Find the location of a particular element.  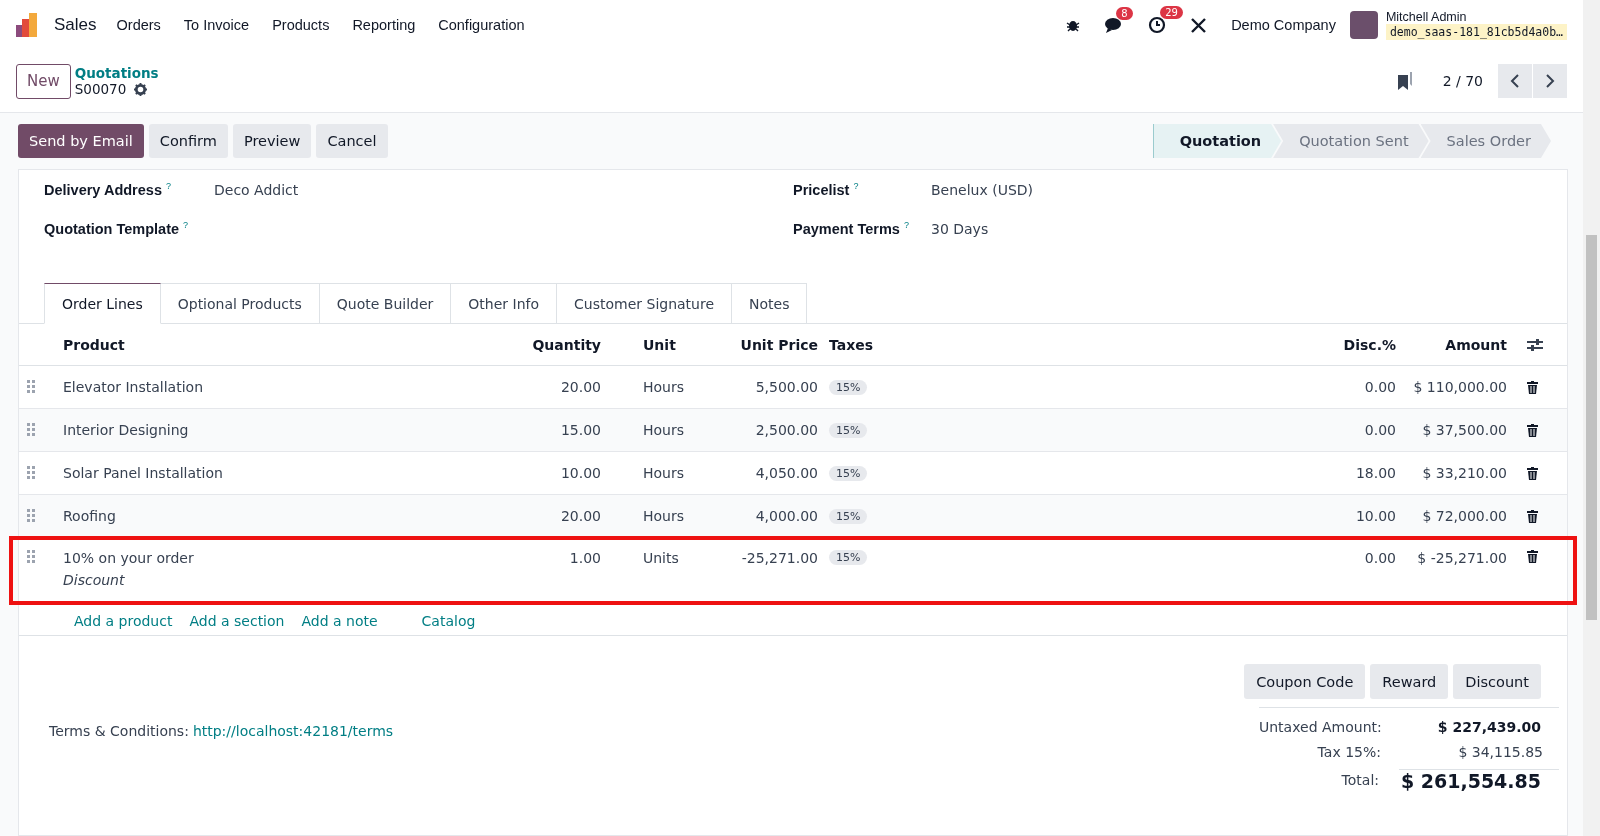

table-cell: Interior Designing is located at coordinates (126, 430).